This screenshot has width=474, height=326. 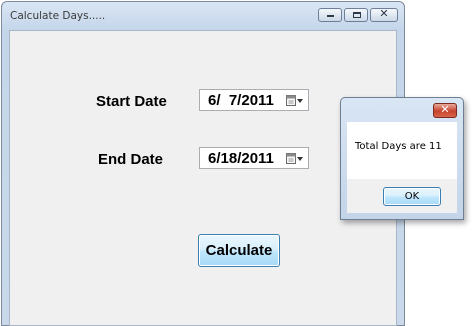 I want to click on message-text: Total Days are 11, so click(x=398, y=146).